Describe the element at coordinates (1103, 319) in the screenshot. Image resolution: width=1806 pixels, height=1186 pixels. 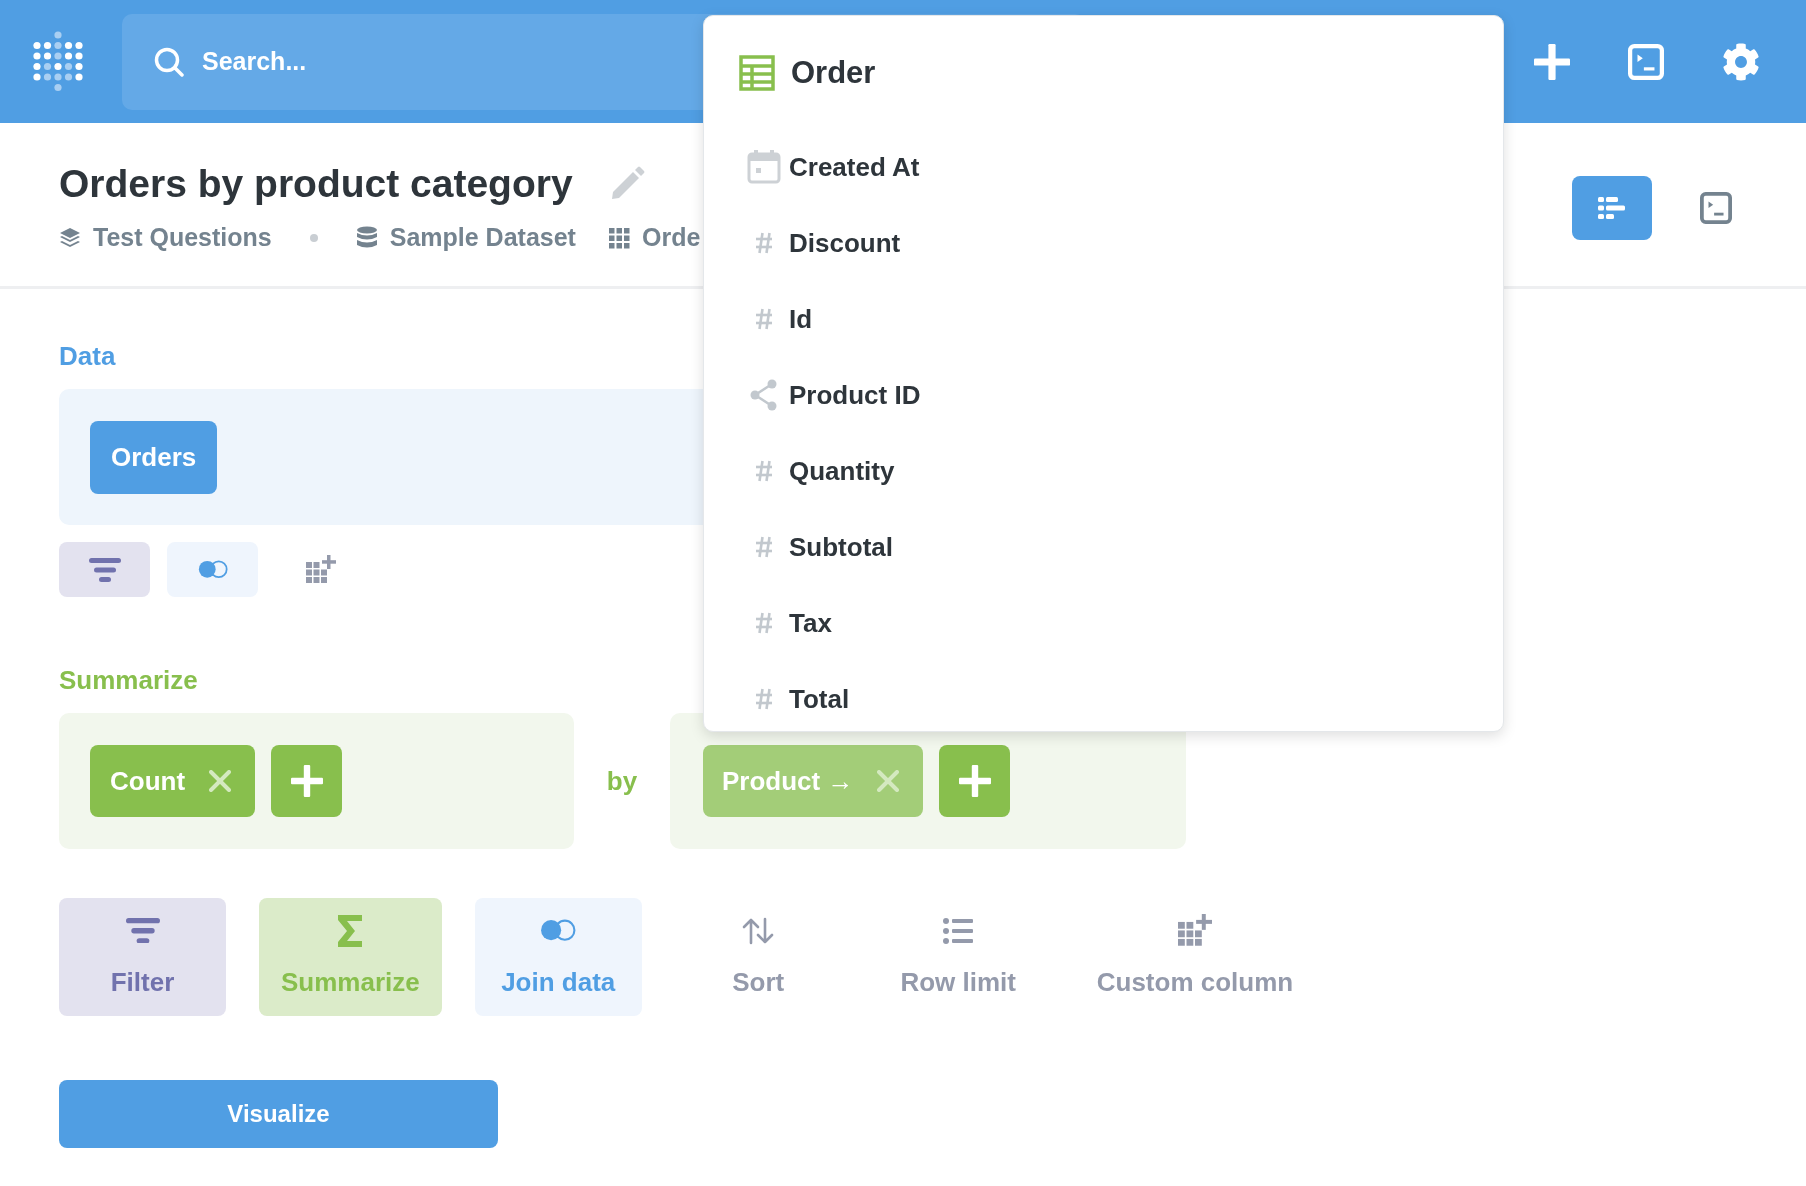
I see `field-option: Id` at that location.